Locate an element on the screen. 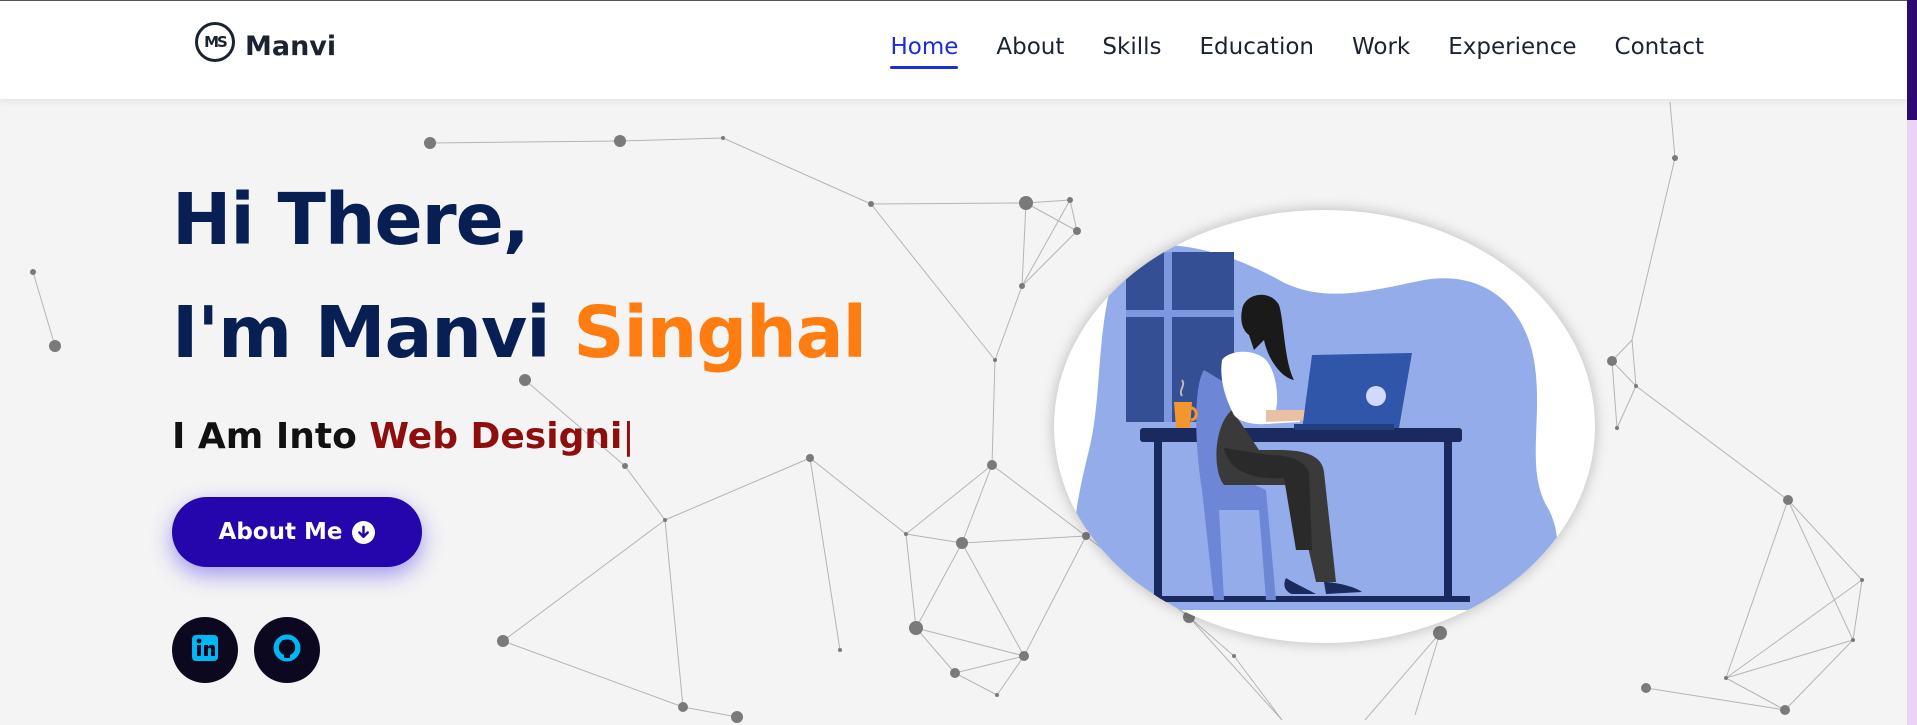 The height and width of the screenshot is (725, 1917). about-me-button: About Me is located at coordinates (297, 532).